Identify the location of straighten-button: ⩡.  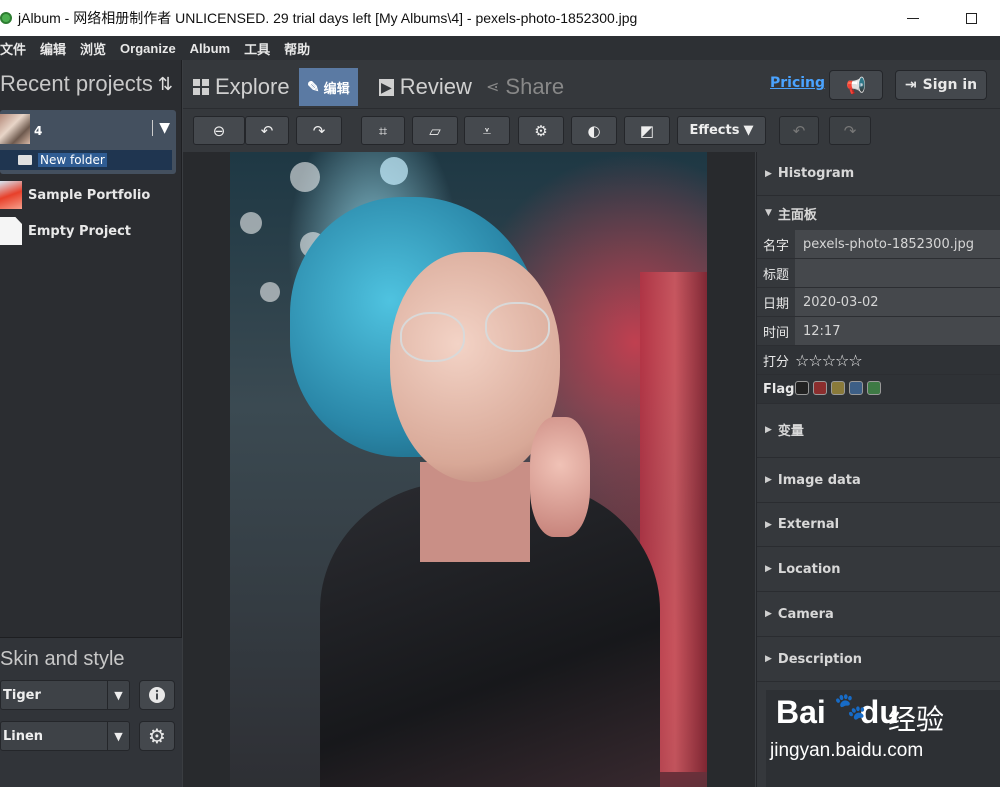
(487, 130).